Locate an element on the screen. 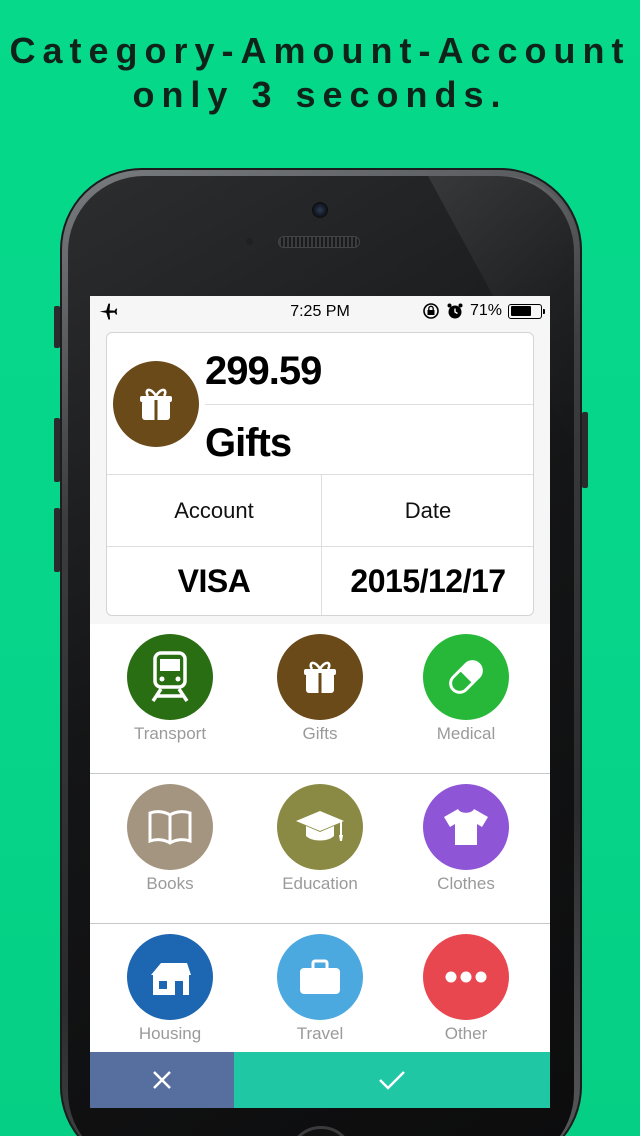 Image resolution: width=640 pixels, height=1136 pixels. category-education: Education is located at coordinates (320, 839).